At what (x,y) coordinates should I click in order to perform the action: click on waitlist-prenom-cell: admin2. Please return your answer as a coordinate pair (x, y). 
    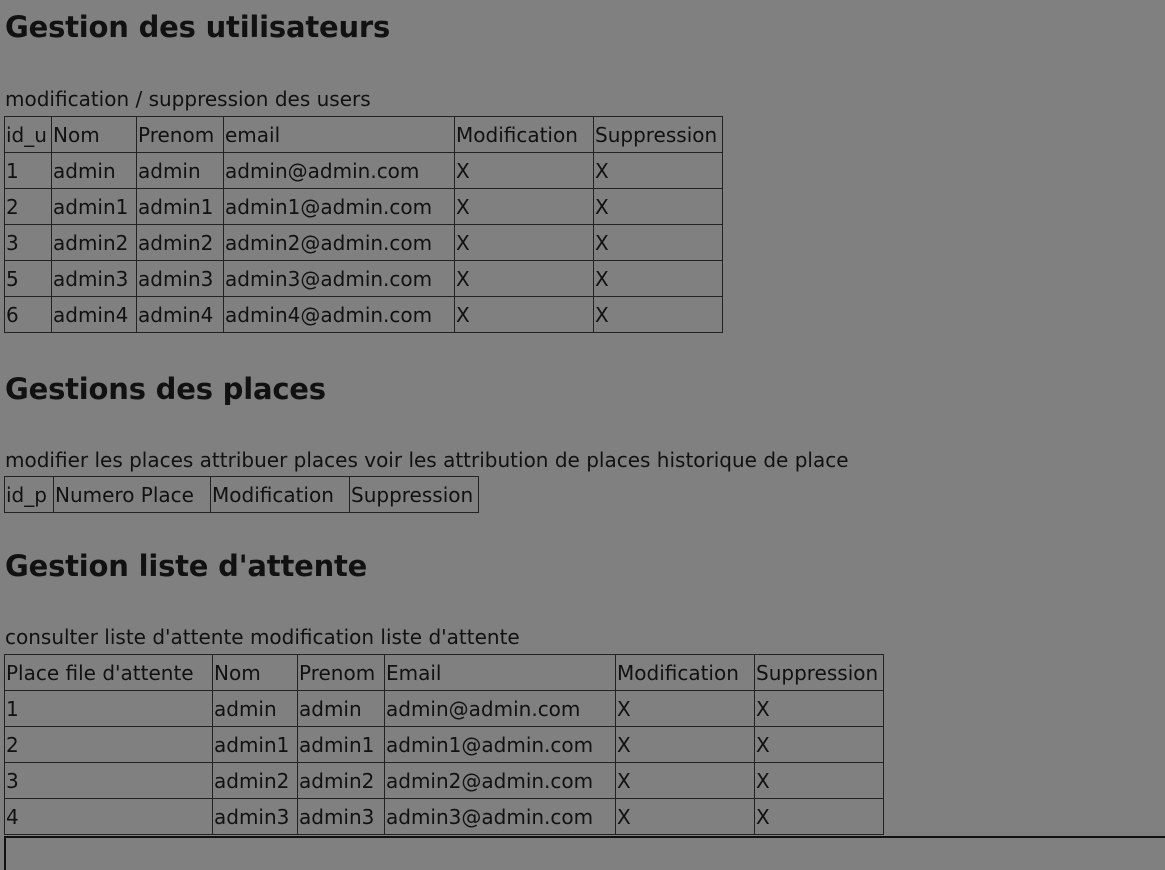
    Looking at the image, I should click on (341, 780).